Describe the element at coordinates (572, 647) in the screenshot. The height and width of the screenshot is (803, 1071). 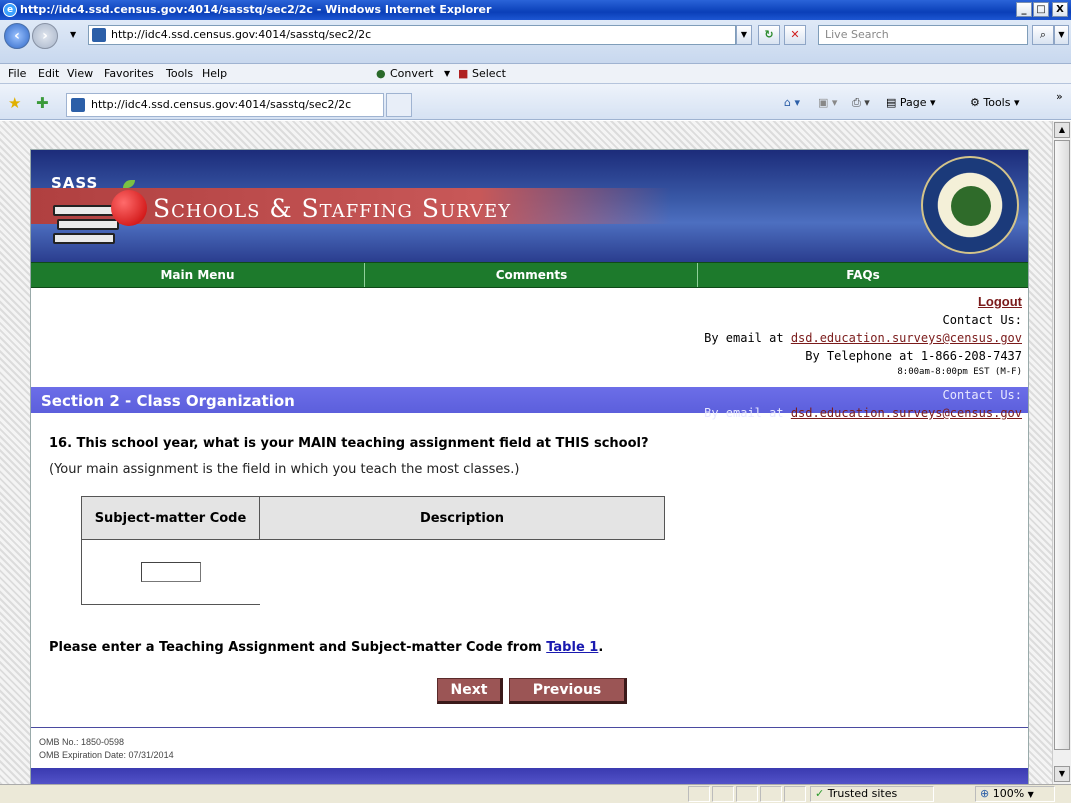
I see `table-1-link: Table 1` at that location.